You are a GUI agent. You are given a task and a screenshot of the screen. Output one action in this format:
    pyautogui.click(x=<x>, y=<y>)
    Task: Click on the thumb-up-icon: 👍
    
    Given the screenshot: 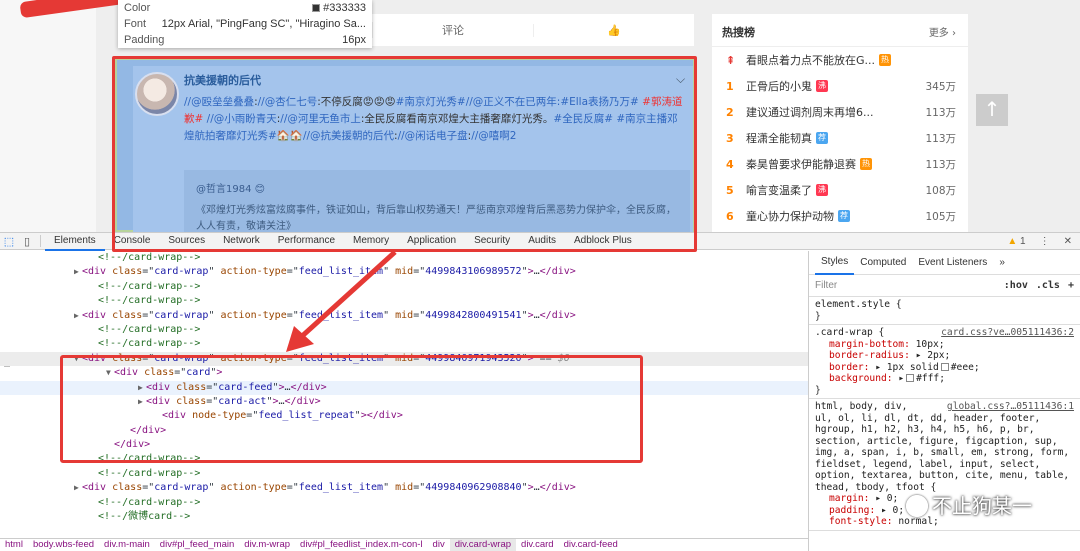 What is the action you would take?
    pyautogui.click(x=614, y=30)
    